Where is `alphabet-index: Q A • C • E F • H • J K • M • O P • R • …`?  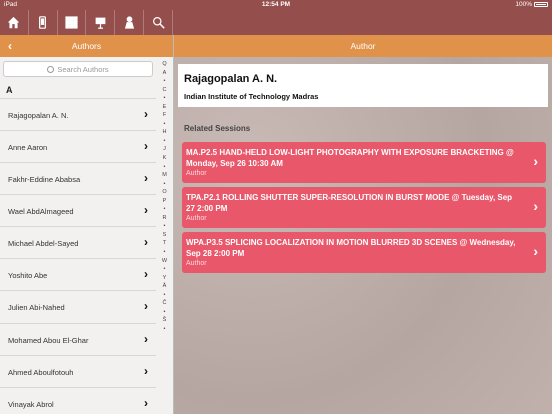
alphabet-index: Q A • C • E F • H • J K • M • O P • R • … is located at coordinates (164, 237).